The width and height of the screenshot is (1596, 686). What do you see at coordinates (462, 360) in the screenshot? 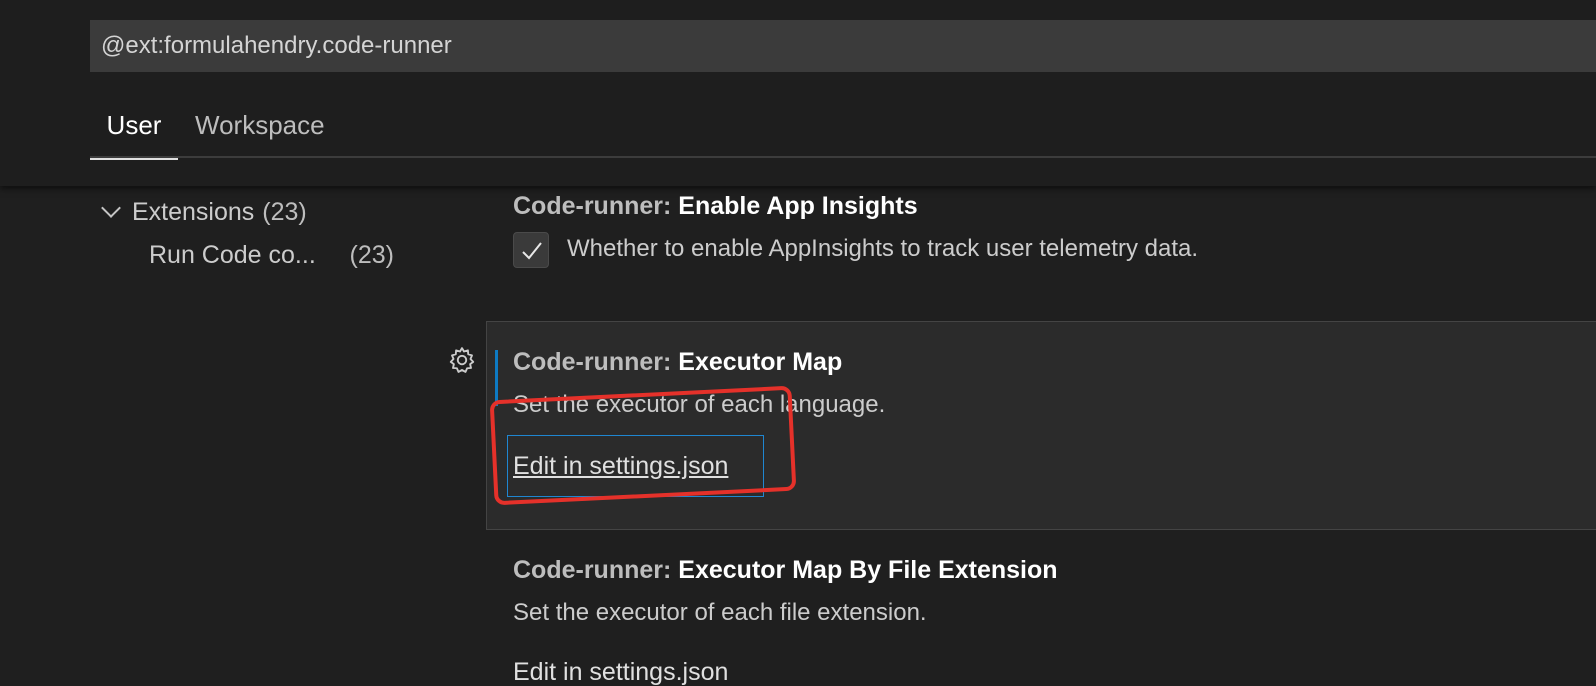
I see `gear-icon` at bounding box center [462, 360].